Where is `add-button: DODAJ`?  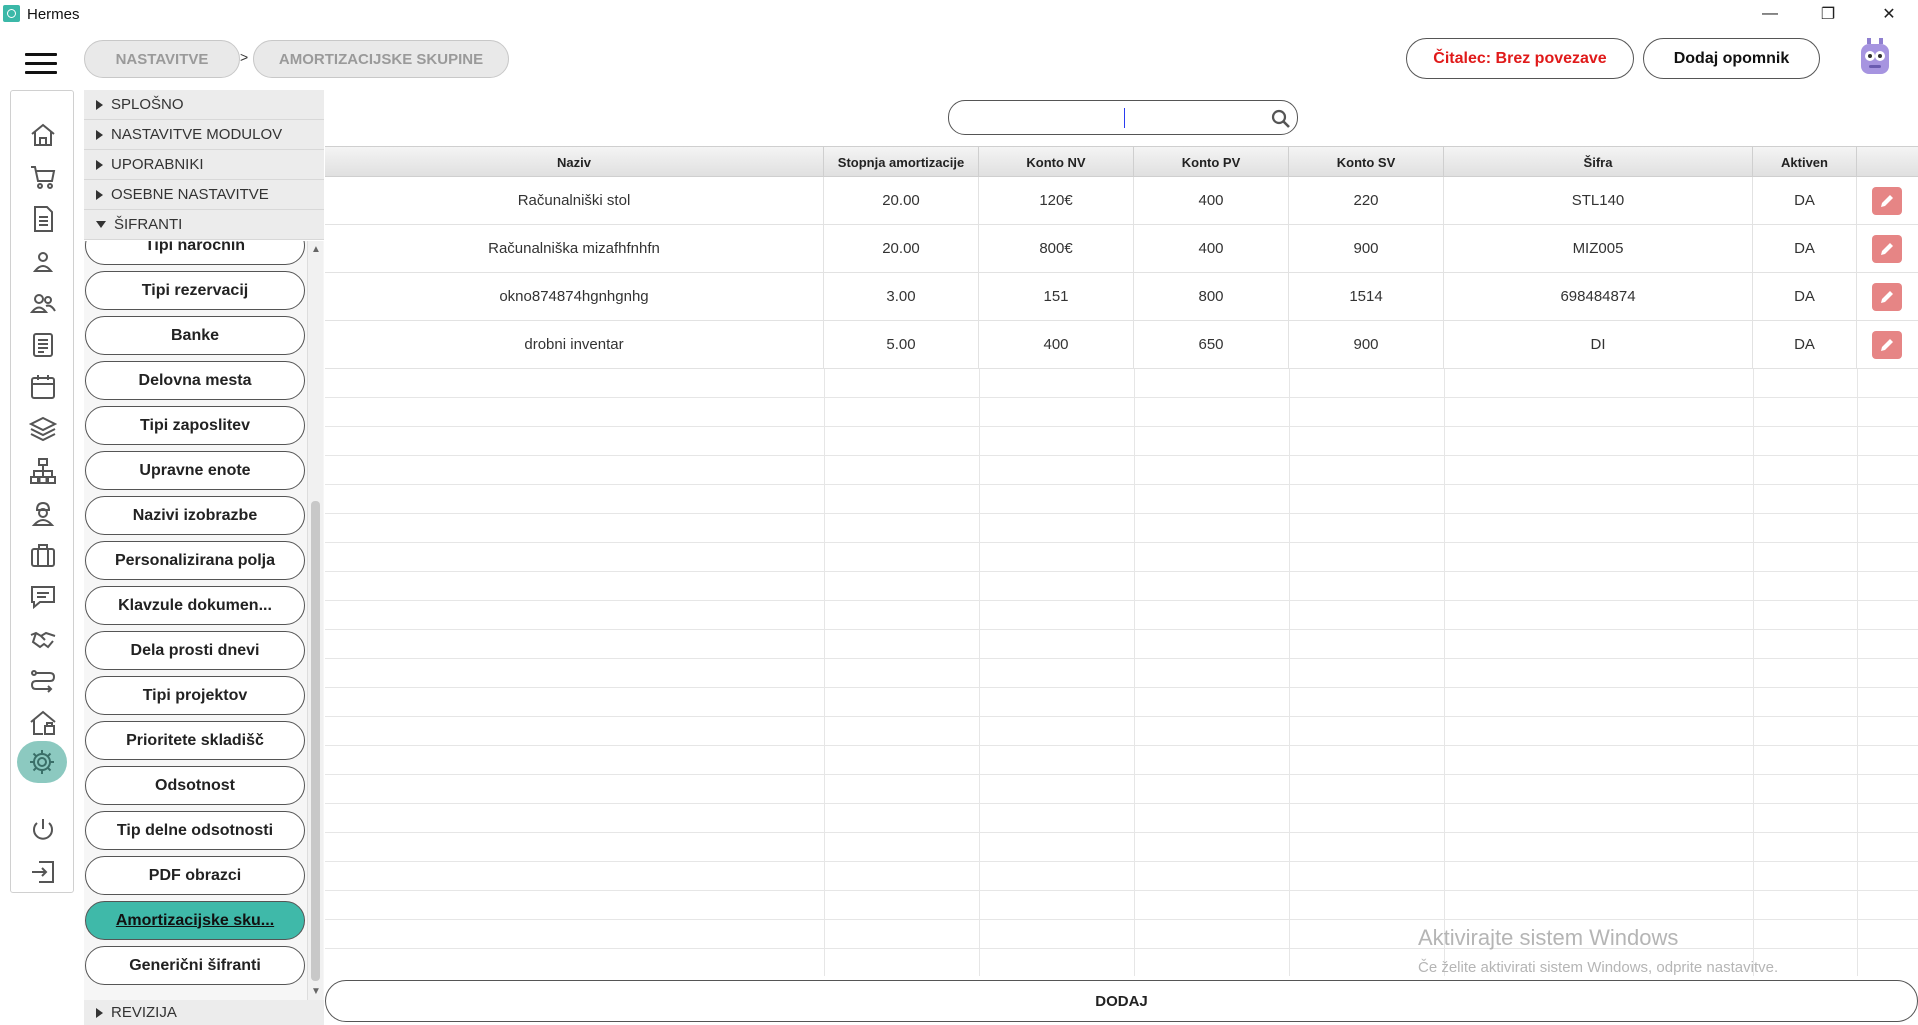
add-button: DODAJ is located at coordinates (1121, 1001).